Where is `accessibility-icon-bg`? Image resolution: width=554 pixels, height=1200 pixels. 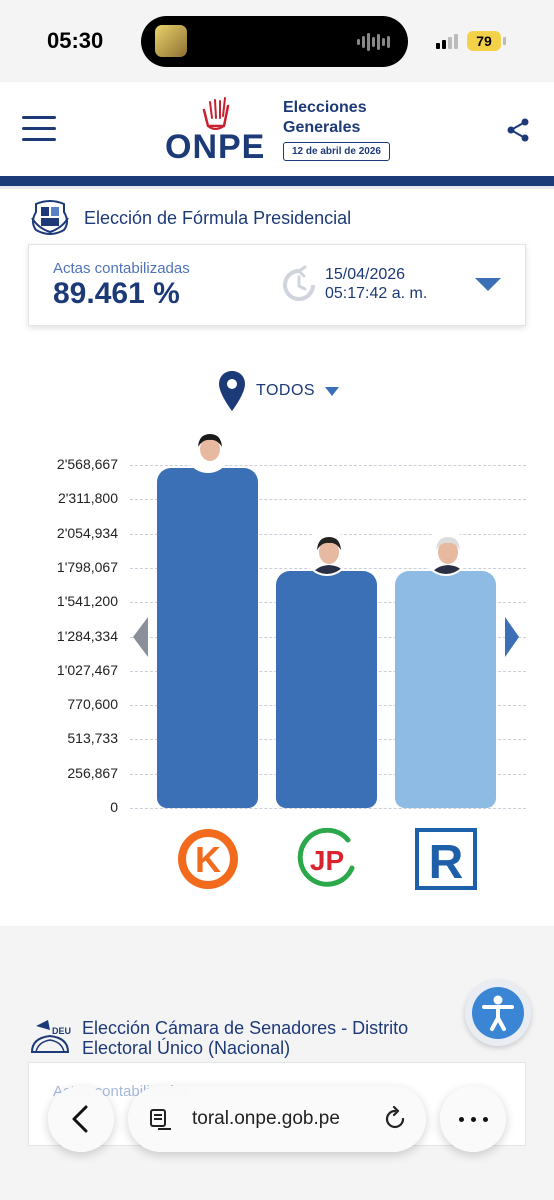
accessibility-icon-bg is located at coordinates (498, 1013).